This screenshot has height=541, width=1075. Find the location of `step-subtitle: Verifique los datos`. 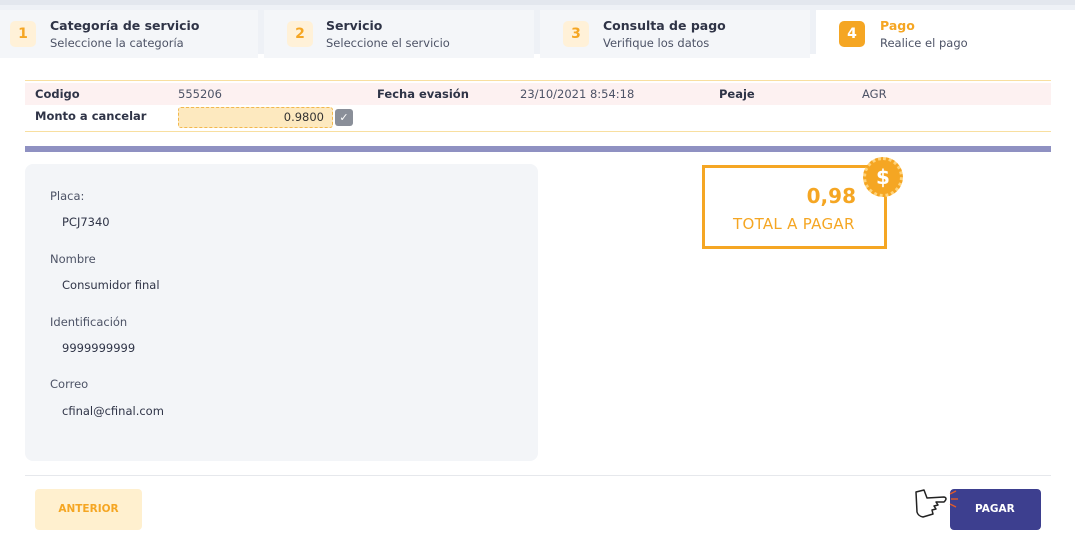

step-subtitle: Verifique los datos is located at coordinates (656, 43).